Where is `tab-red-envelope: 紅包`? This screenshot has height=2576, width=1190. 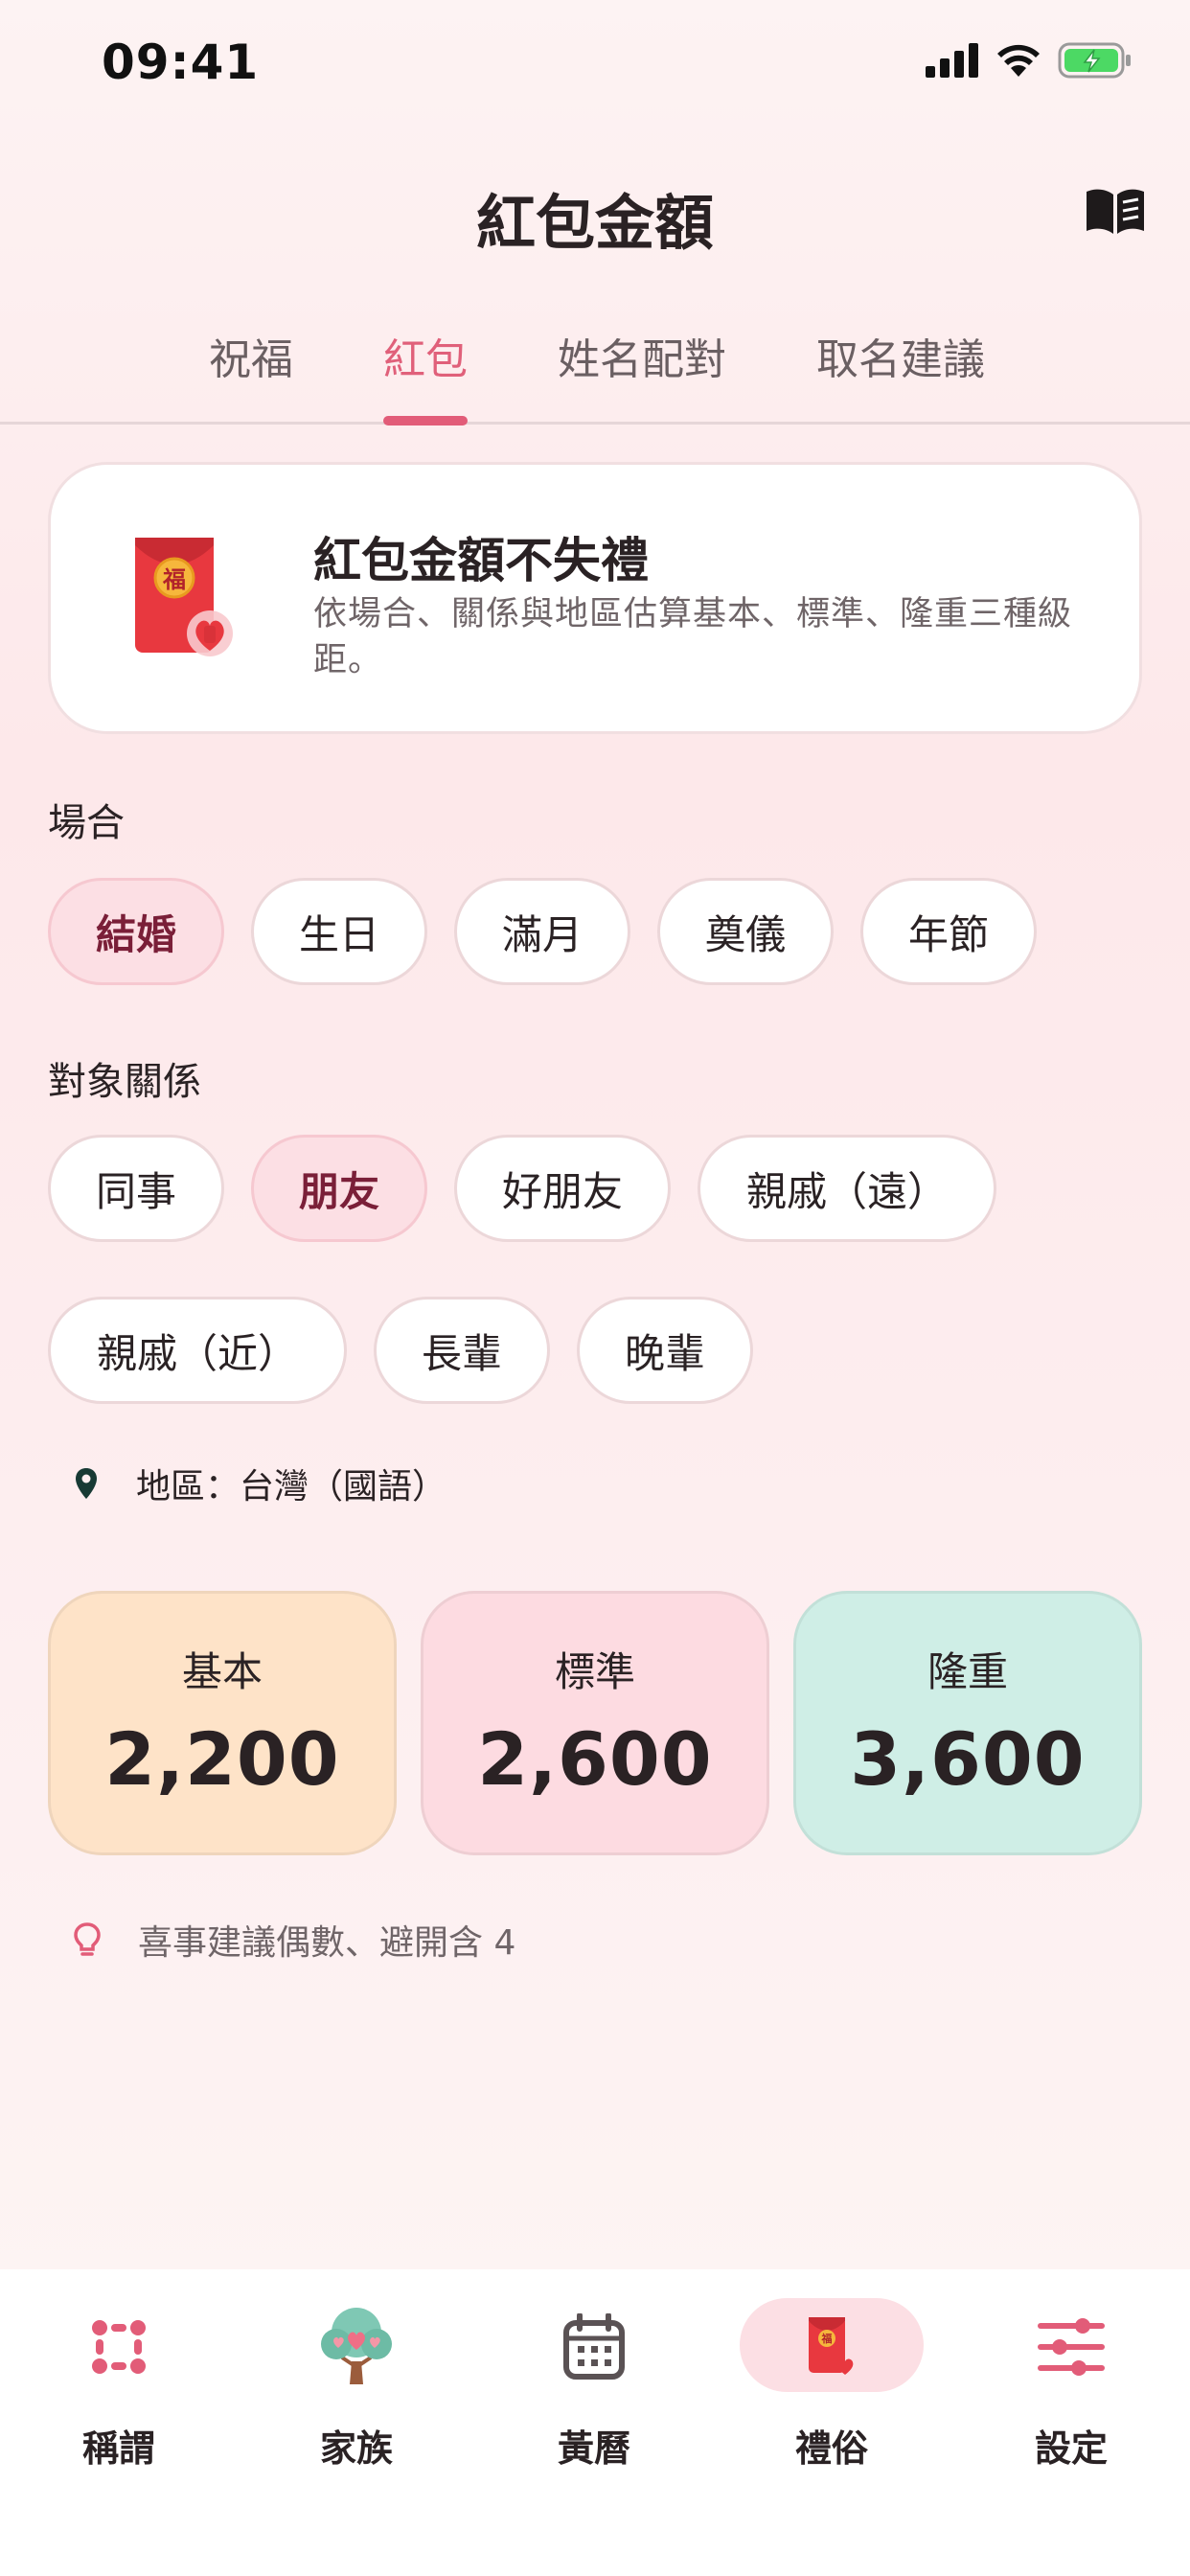 tab-red-envelope: 紅包 is located at coordinates (426, 355).